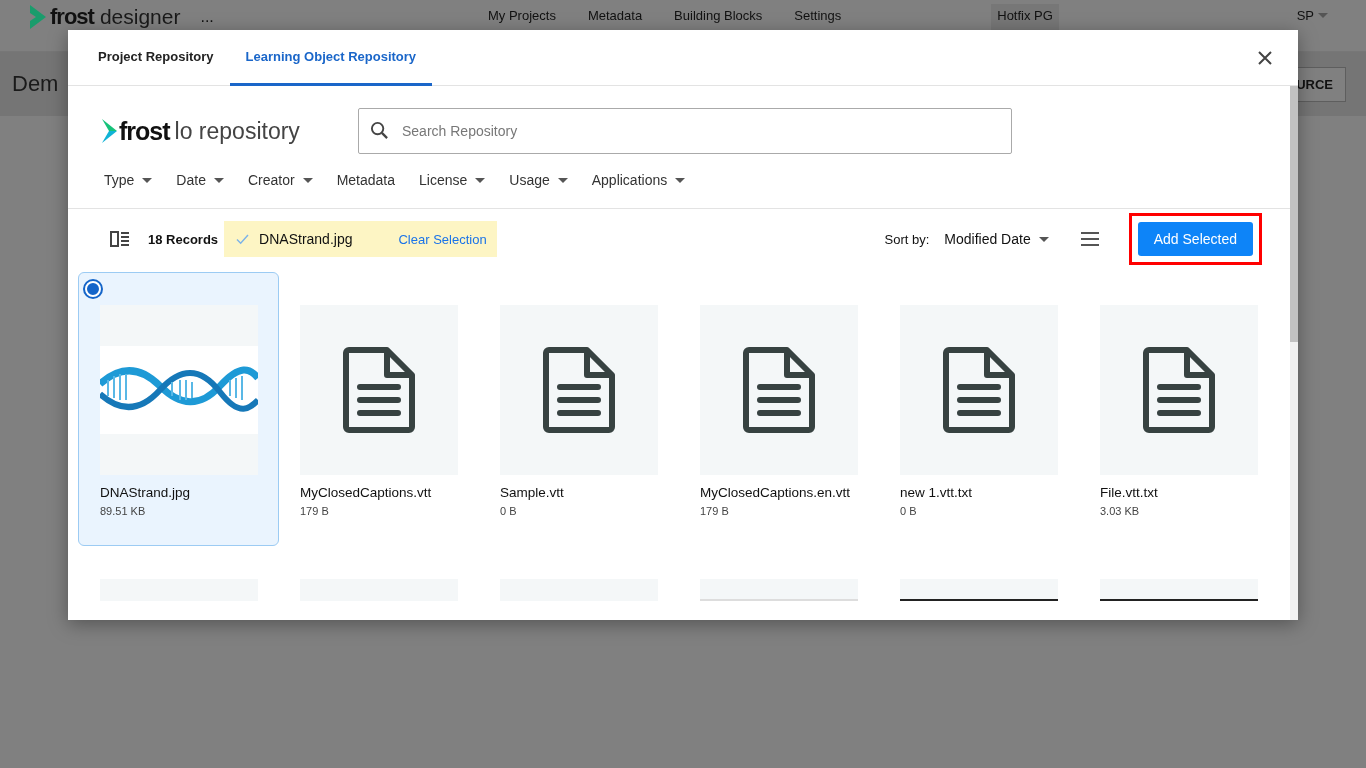  Describe the element at coordinates (243, 239) in the screenshot. I see `check-icon` at that location.